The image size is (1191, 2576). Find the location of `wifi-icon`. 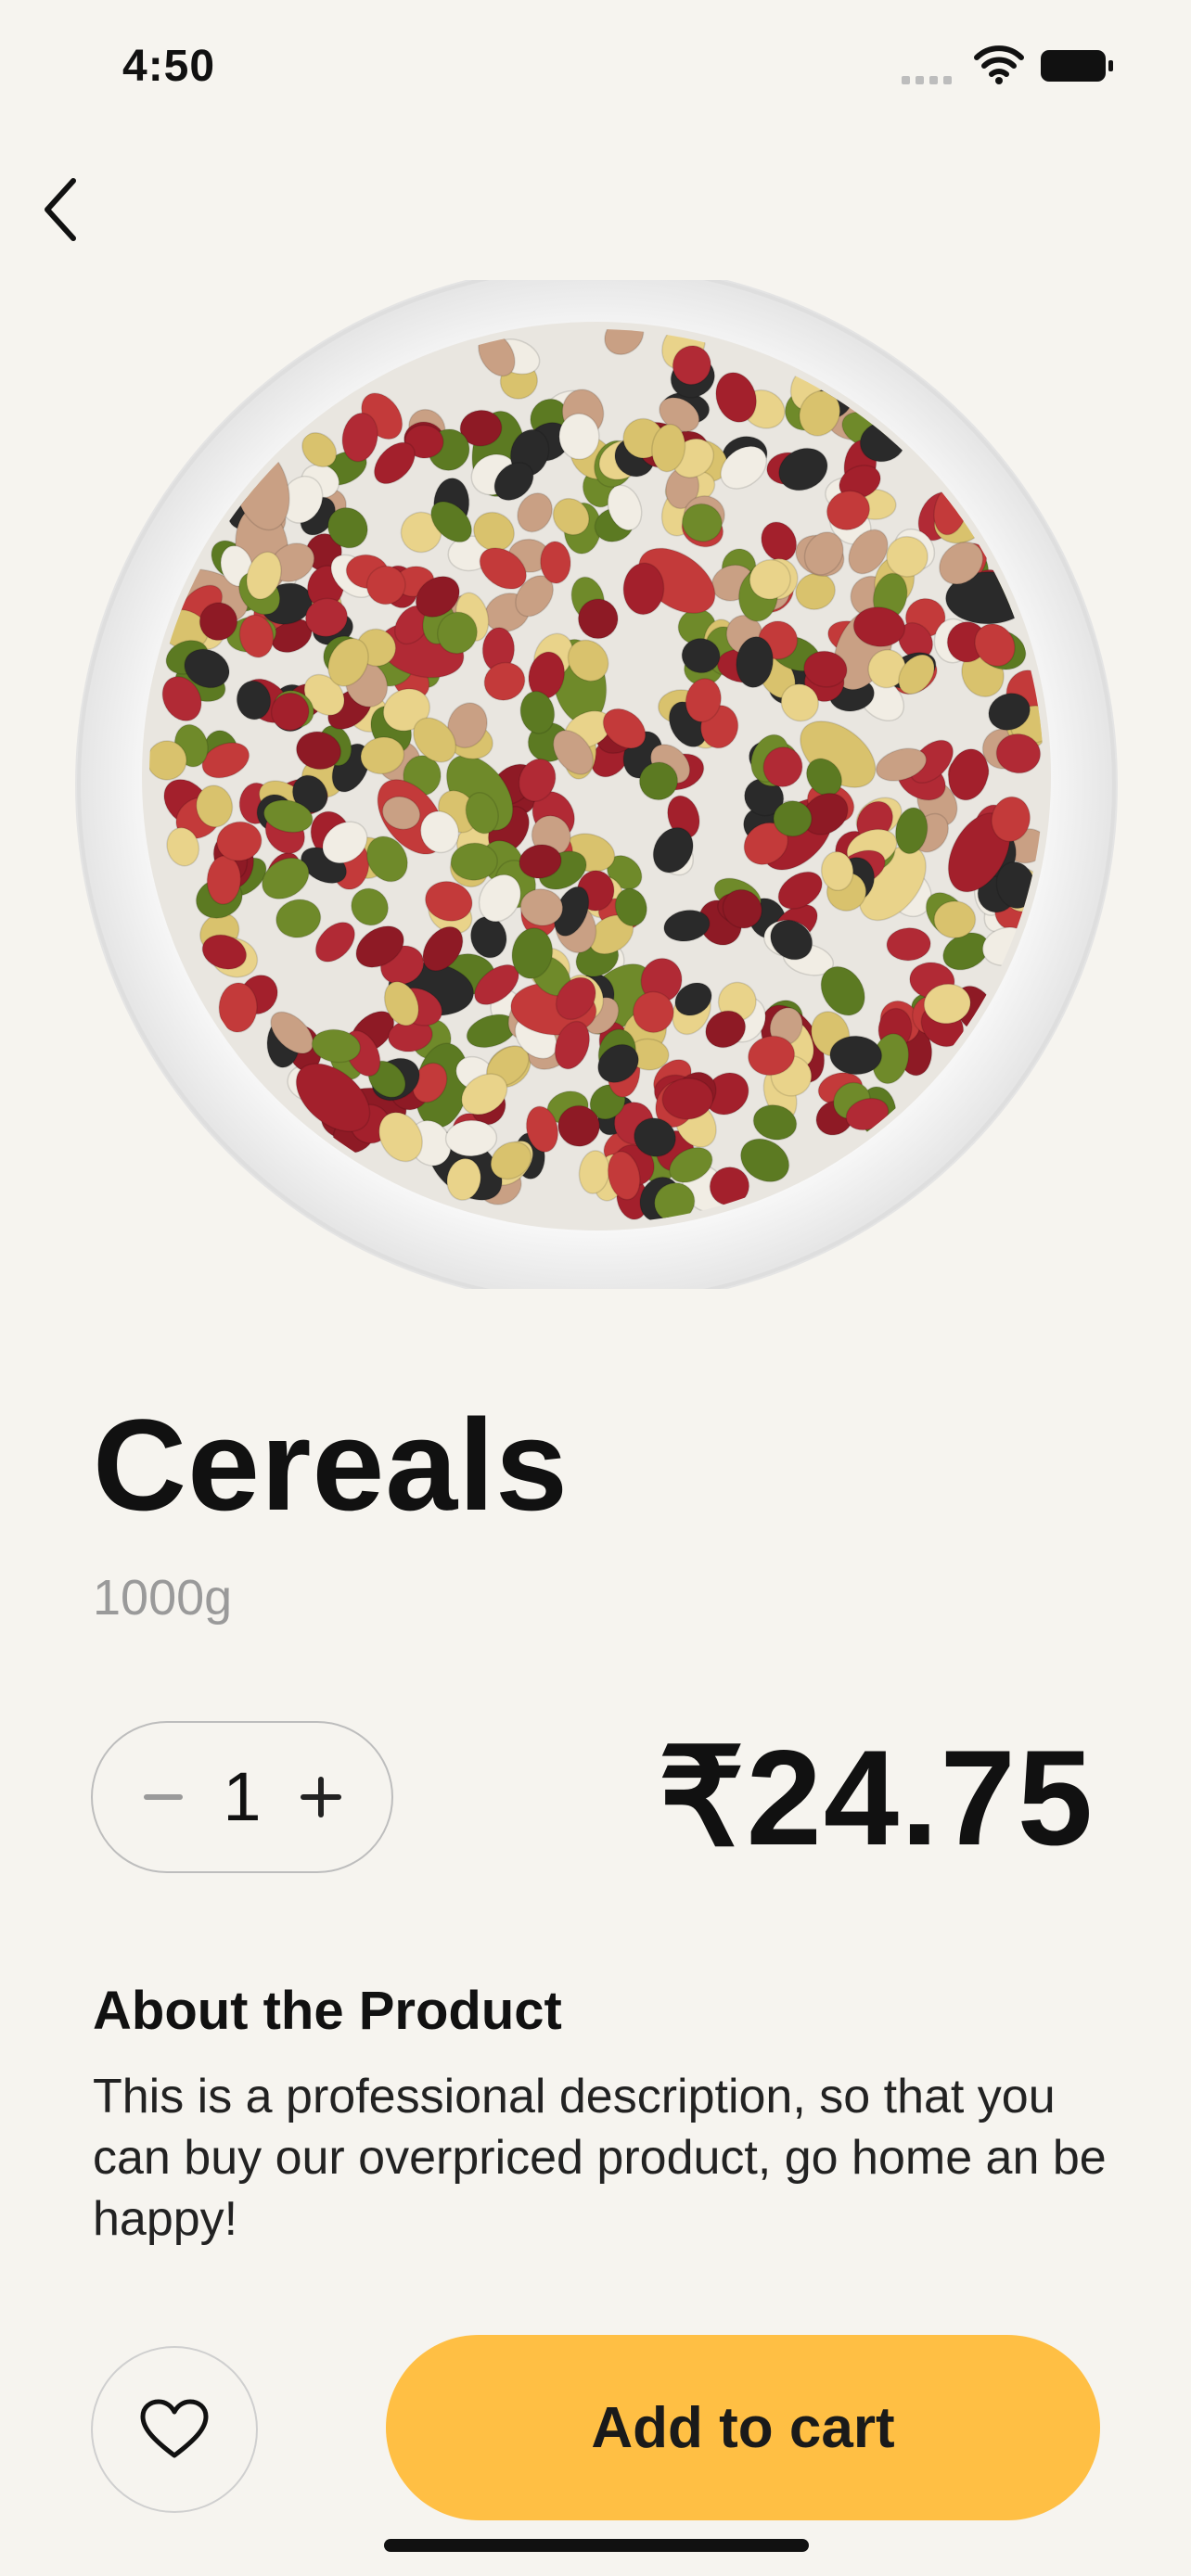

wifi-icon is located at coordinates (999, 64).